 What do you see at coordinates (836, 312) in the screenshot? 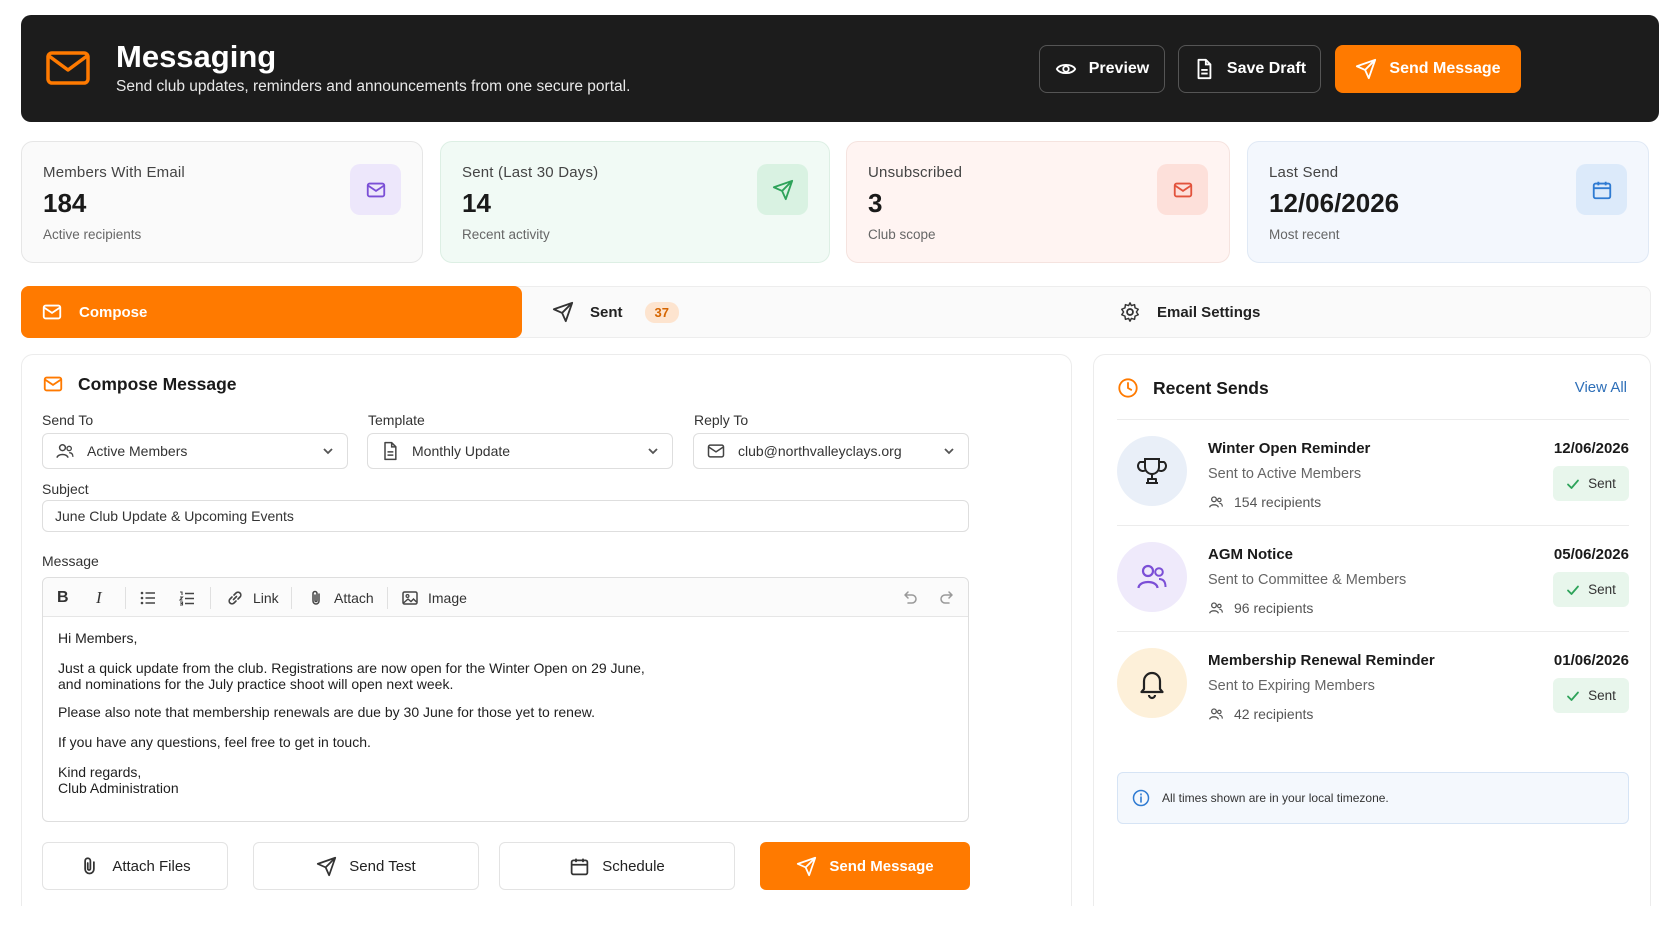
I see `tab-bar: Compose Sent 37 Email Settings` at bounding box center [836, 312].